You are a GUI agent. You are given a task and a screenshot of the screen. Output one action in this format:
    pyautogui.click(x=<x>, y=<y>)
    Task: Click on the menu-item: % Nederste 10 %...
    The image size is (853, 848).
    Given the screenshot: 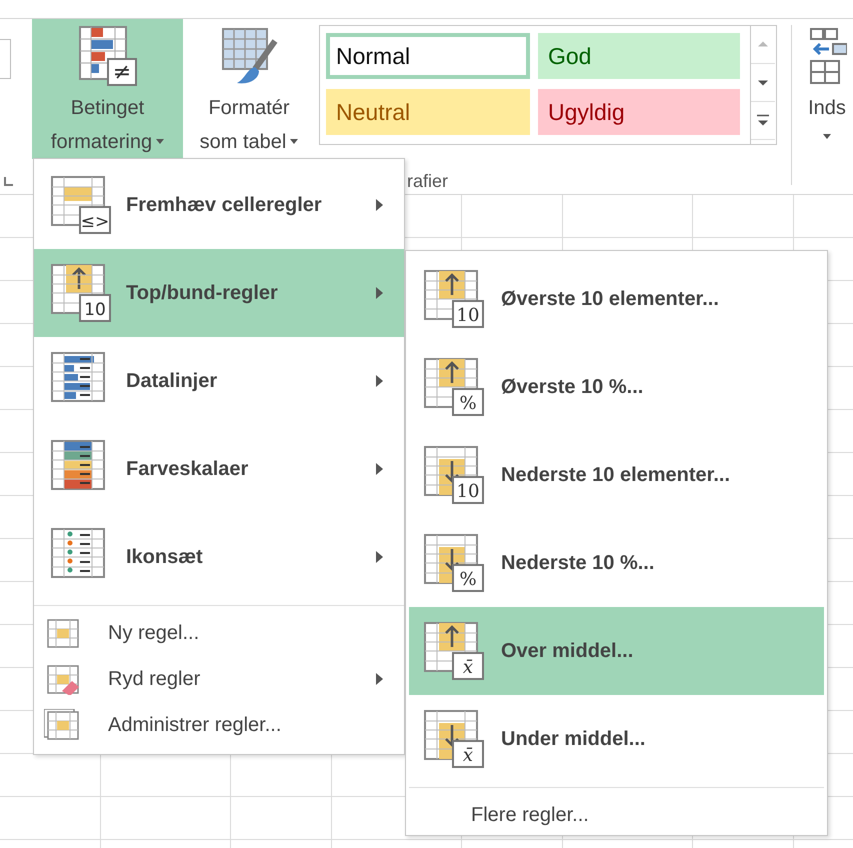 What is the action you would take?
    pyautogui.click(x=616, y=563)
    